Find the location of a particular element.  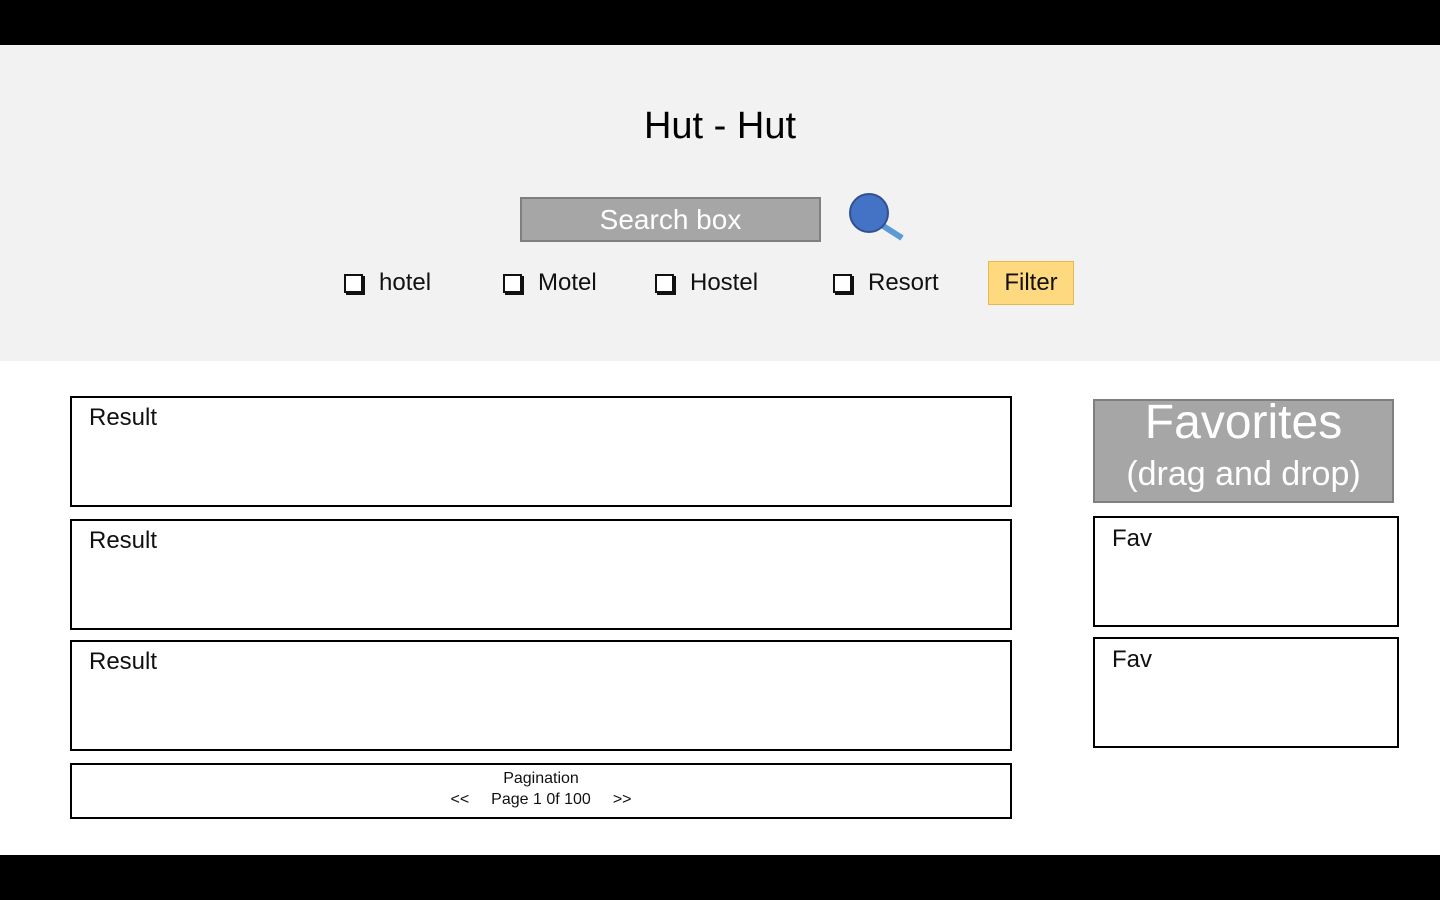

next-page-button: >> is located at coordinates (622, 800).